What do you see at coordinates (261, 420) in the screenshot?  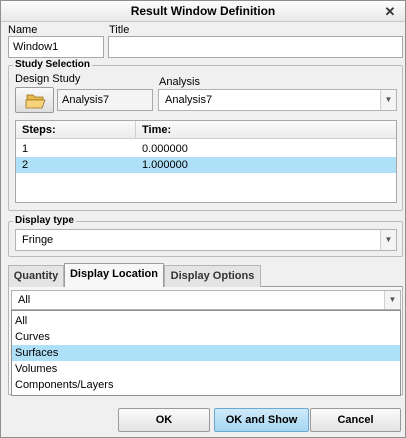 I see `ok-and-show-button: OK and Show` at bounding box center [261, 420].